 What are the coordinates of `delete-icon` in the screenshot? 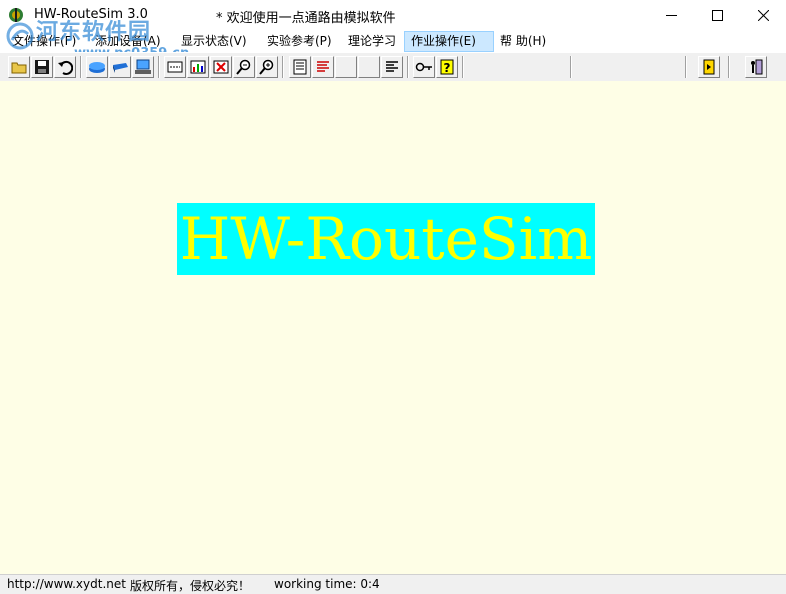 It's located at (221, 67).